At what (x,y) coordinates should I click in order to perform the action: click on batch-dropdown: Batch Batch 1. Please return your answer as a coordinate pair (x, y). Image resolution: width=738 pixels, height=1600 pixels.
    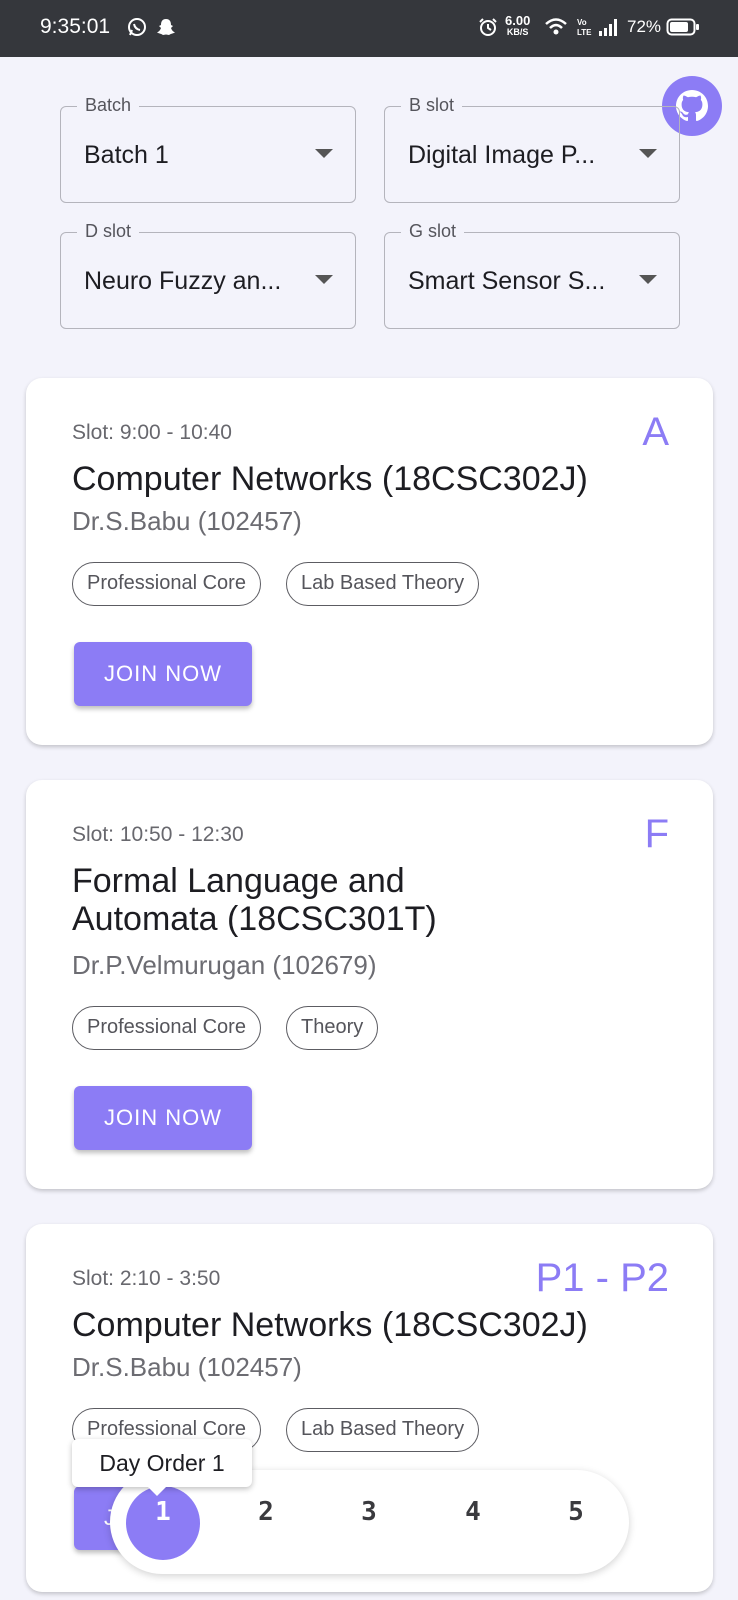
    Looking at the image, I should click on (208, 149).